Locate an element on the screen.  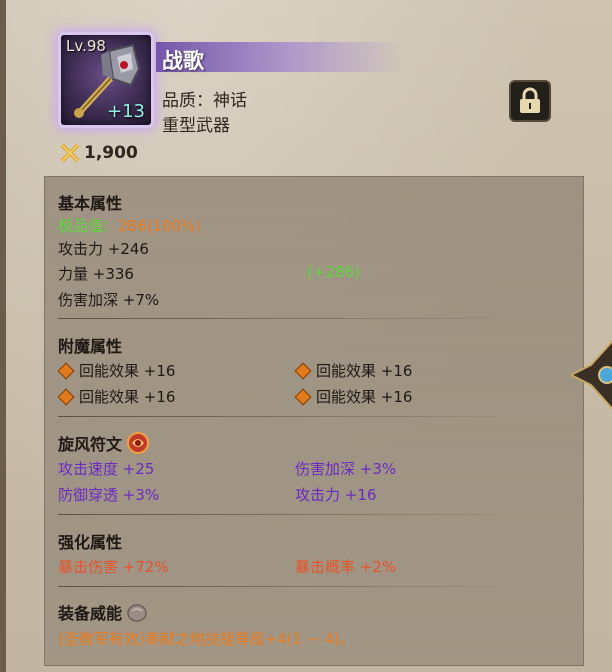
crossed-swords-icon is located at coordinates (70, 153).